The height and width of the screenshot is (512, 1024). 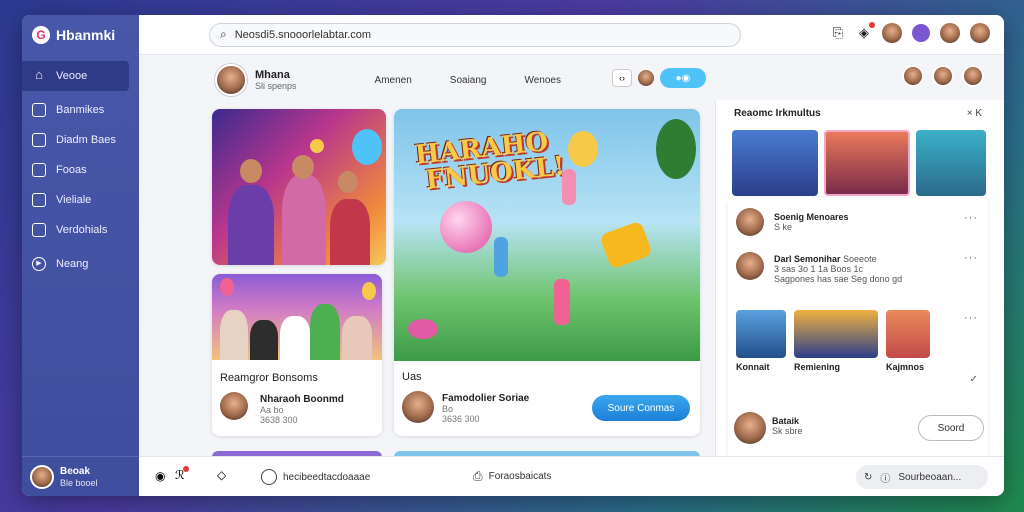 What do you see at coordinates (272, 410) in the screenshot?
I see `card-person-meta: Aa bo` at bounding box center [272, 410].